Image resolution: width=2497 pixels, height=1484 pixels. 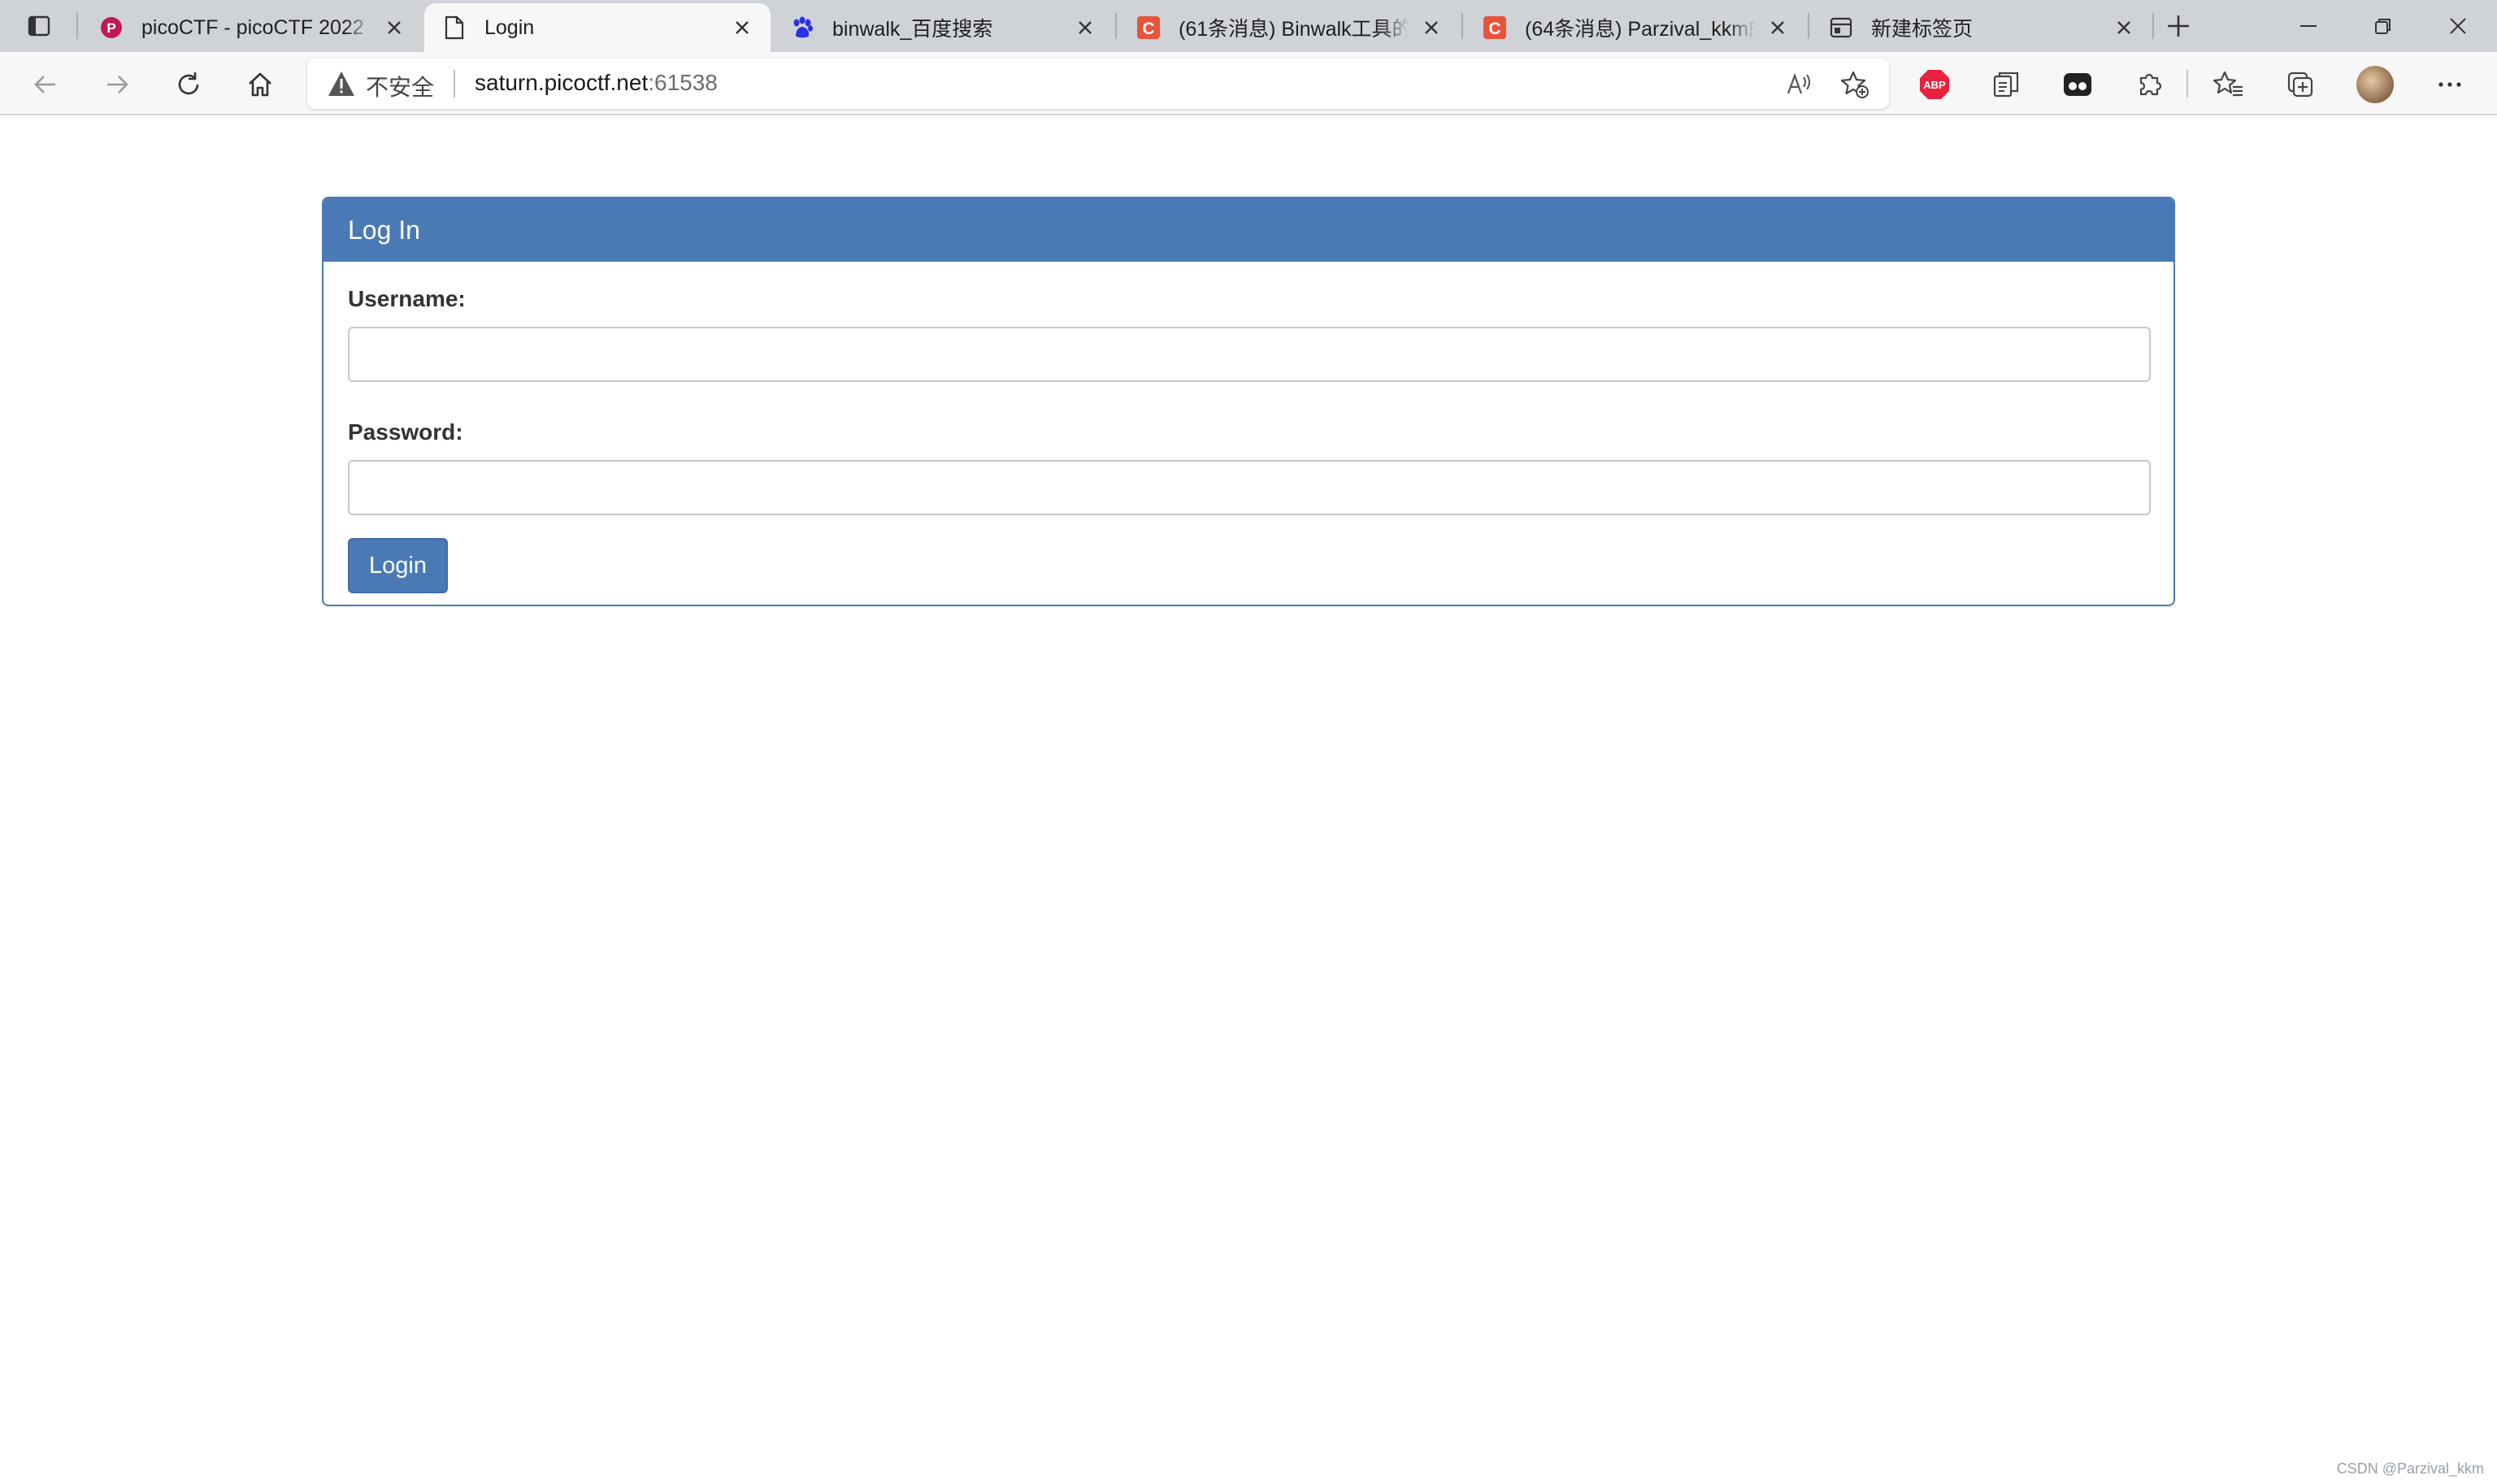 What do you see at coordinates (400, 86) in the screenshot?
I see `security-status: 不安全` at bounding box center [400, 86].